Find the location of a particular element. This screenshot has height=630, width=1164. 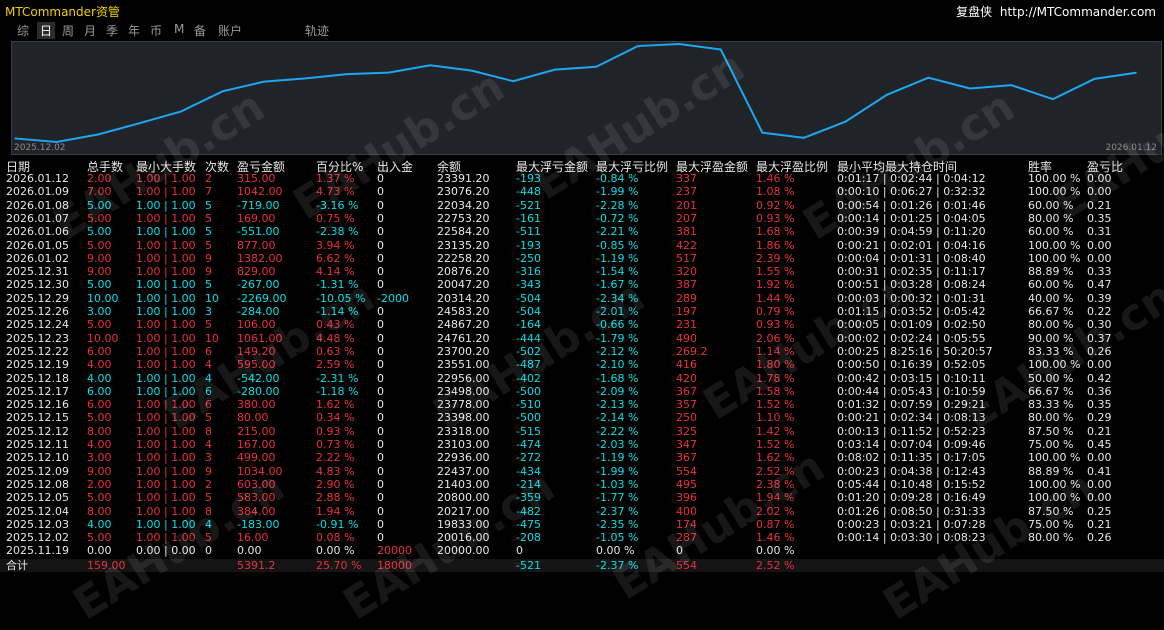

tab-4: 季 is located at coordinates (112, 30).